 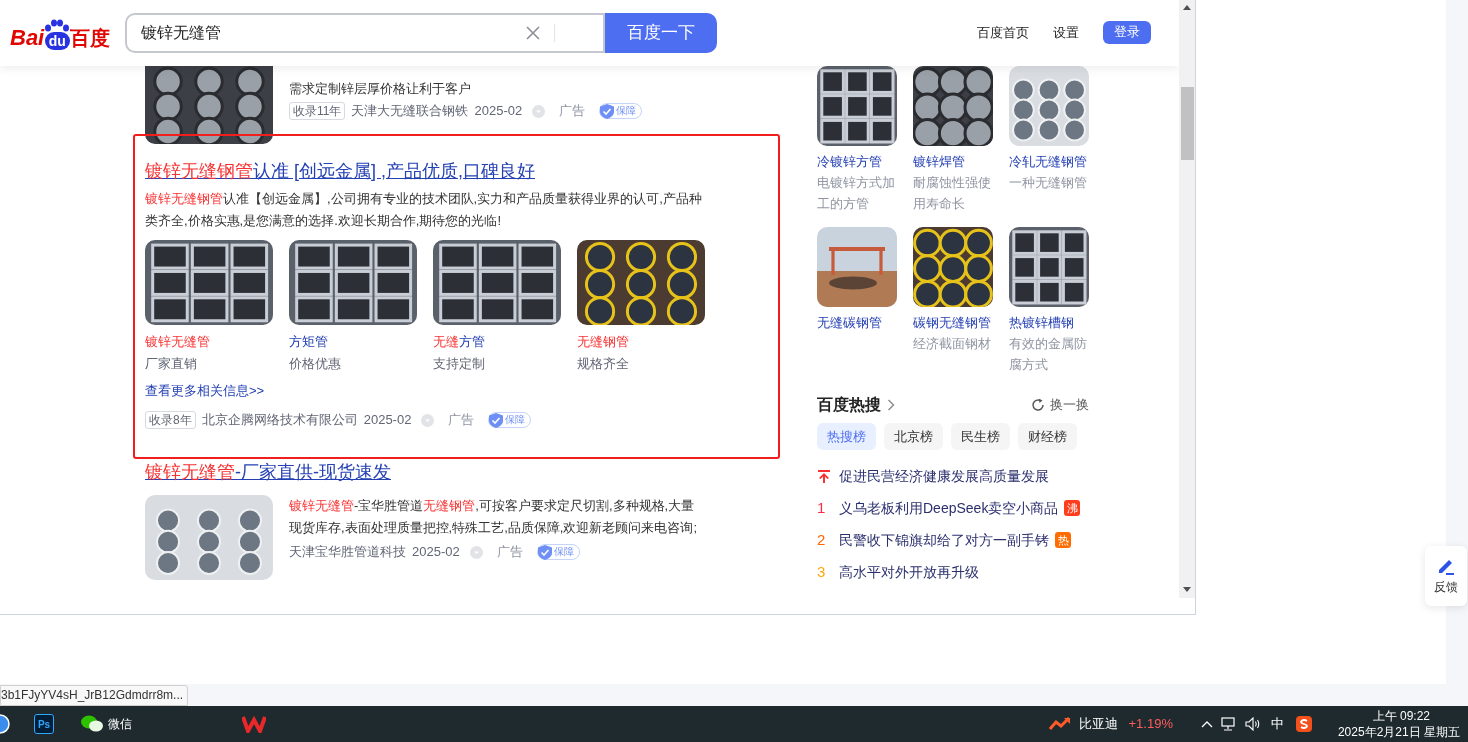 I want to click on hot-search-item: 高水平对外开放再升级, so click(x=909, y=572).